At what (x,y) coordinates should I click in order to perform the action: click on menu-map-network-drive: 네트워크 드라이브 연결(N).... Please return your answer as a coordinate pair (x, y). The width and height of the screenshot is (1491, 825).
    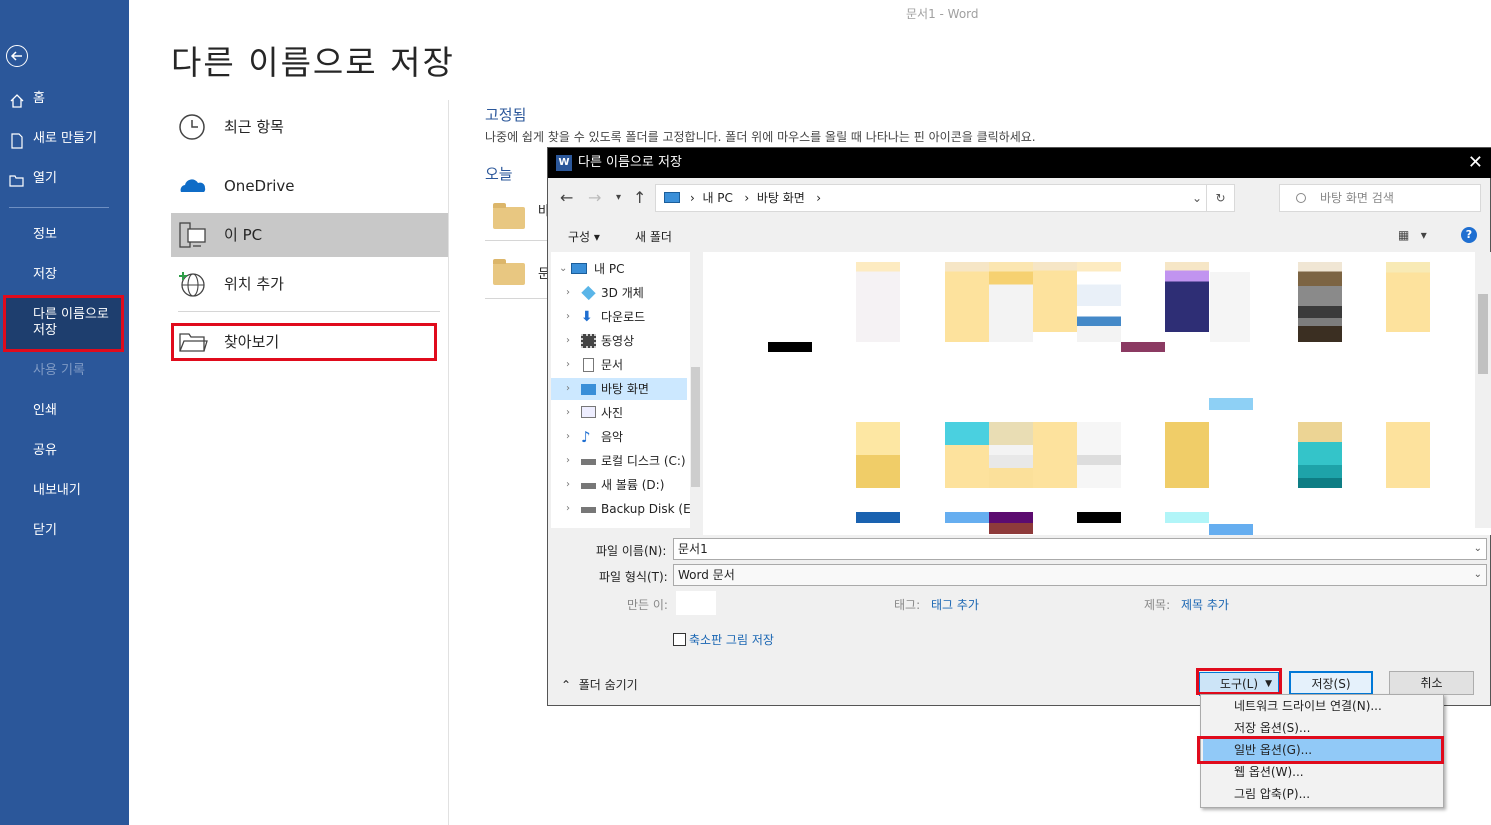
    Looking at the image, I should click on (1322, 706).